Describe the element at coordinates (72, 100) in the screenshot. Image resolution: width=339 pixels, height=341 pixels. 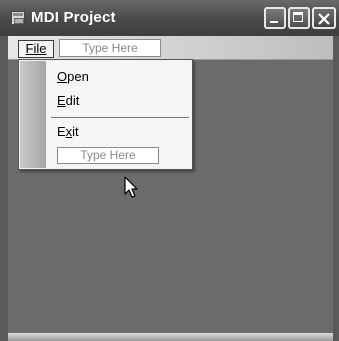
I see `menu-item-edit-rest: dit` at that location.